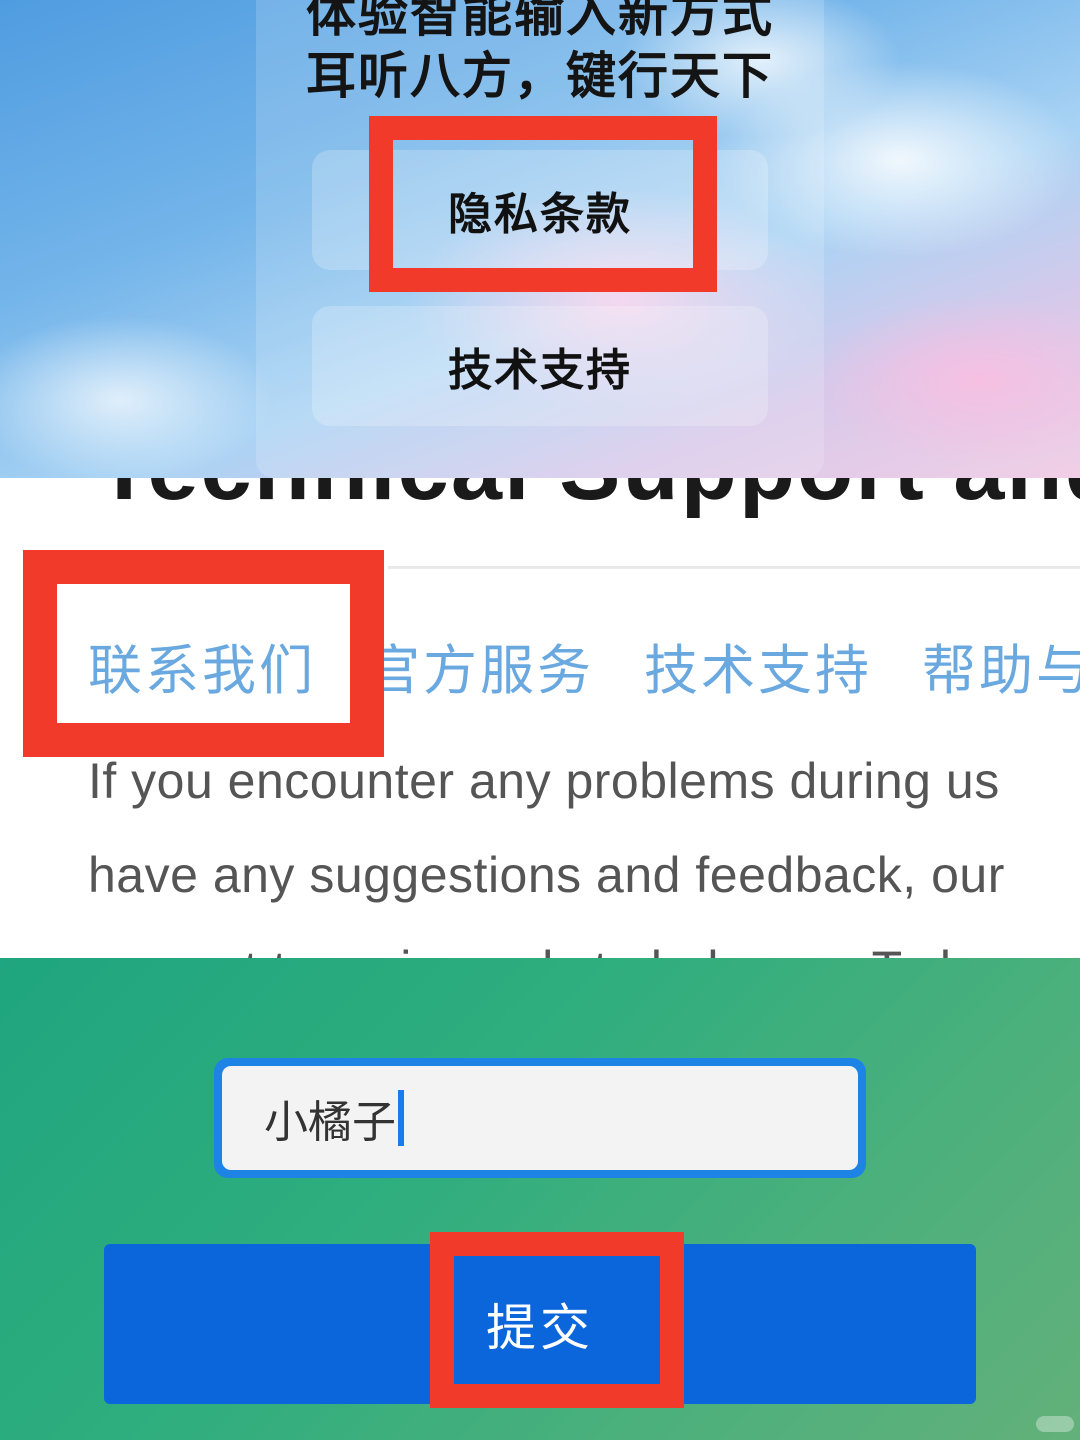 The image size is (1080, 1440). Describe the element at coordinates (588, 499) in the screenshot. I see `page-title: Technical Support and Cont` at that location.